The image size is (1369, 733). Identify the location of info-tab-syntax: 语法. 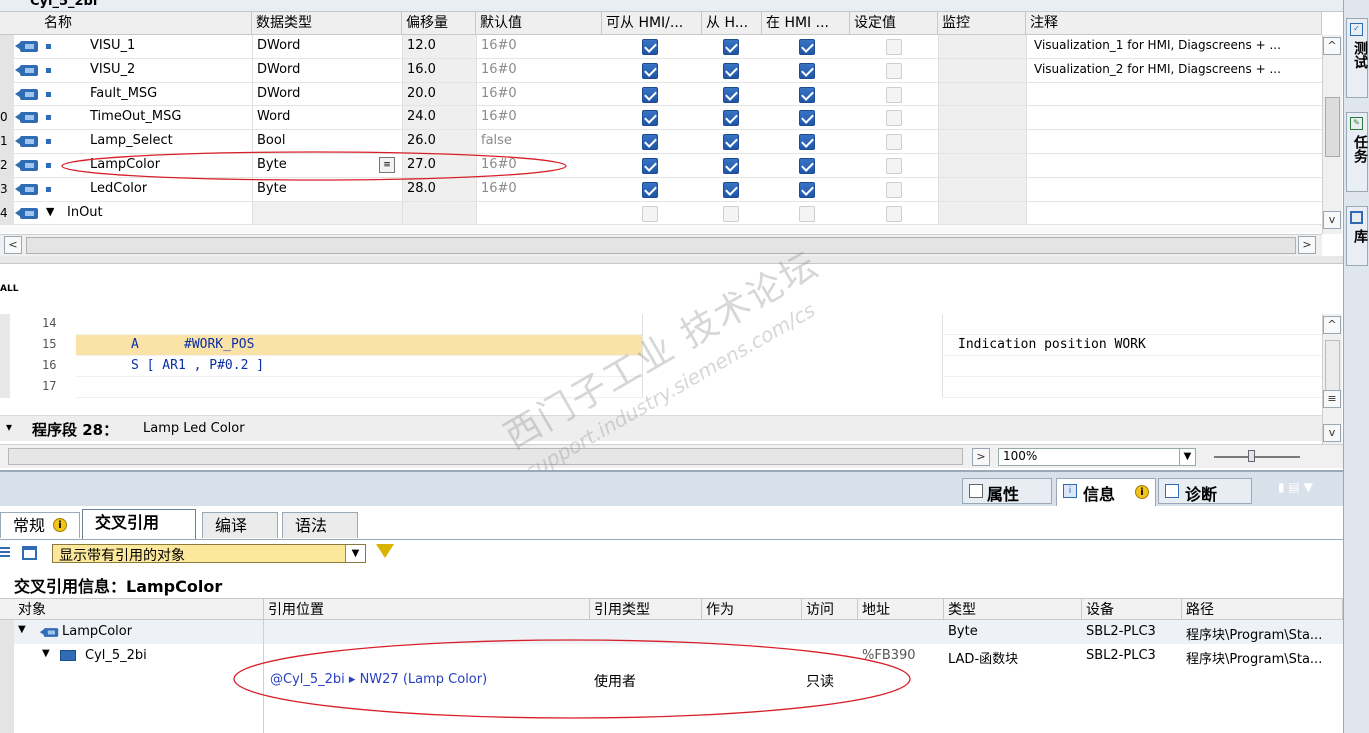
(320, 525).